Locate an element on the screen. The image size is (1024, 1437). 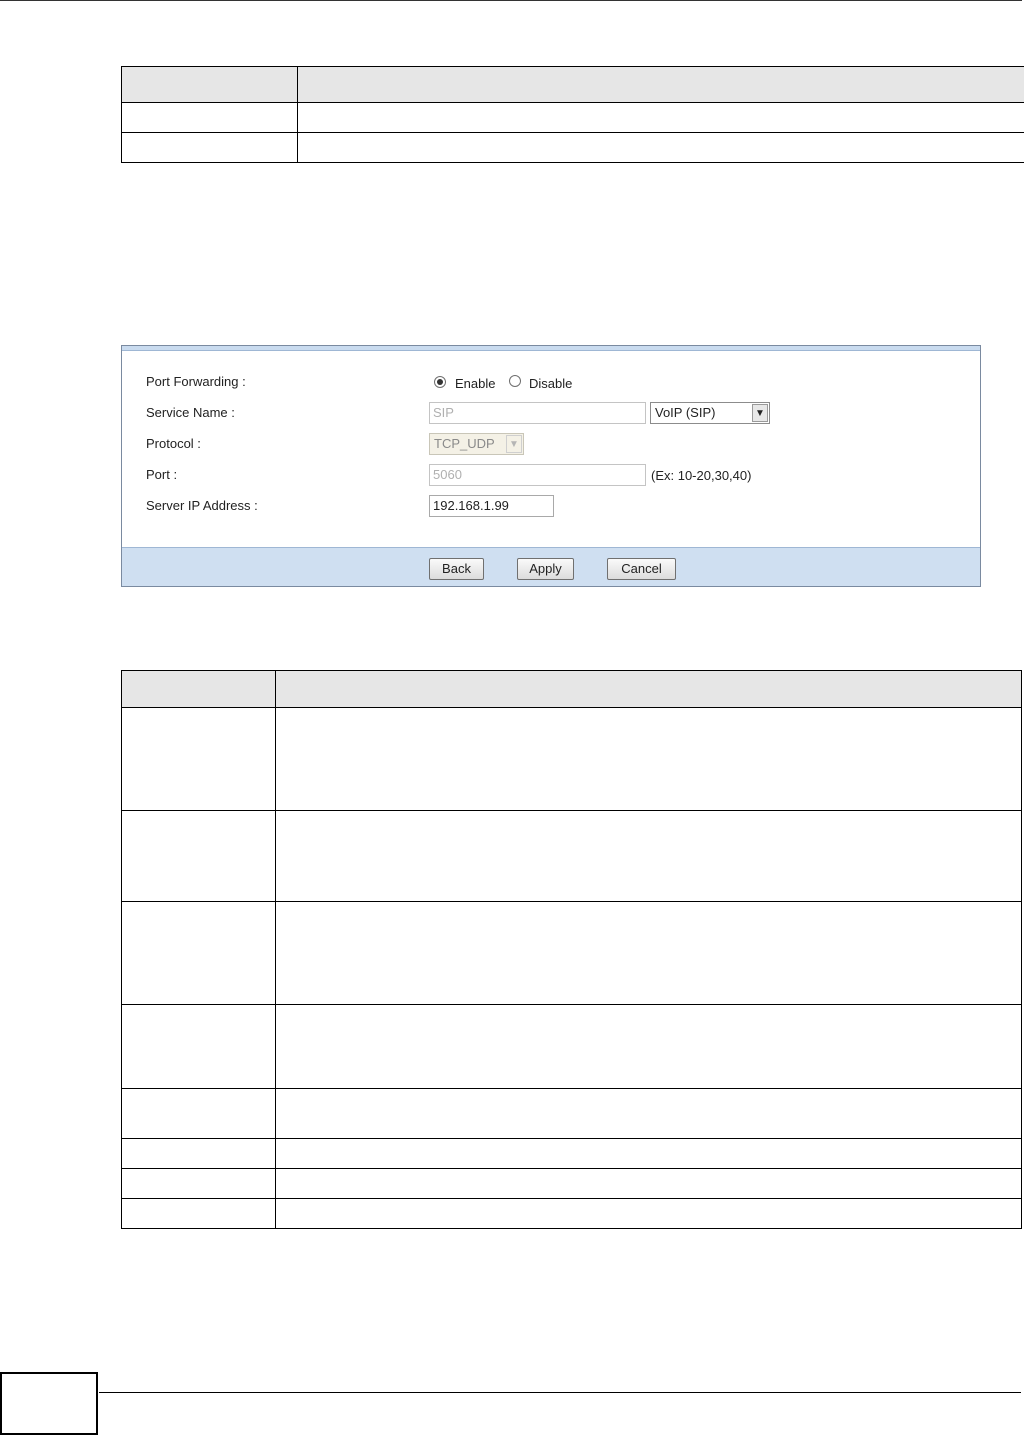
footer-rule is located at coordinates (560, 1392).